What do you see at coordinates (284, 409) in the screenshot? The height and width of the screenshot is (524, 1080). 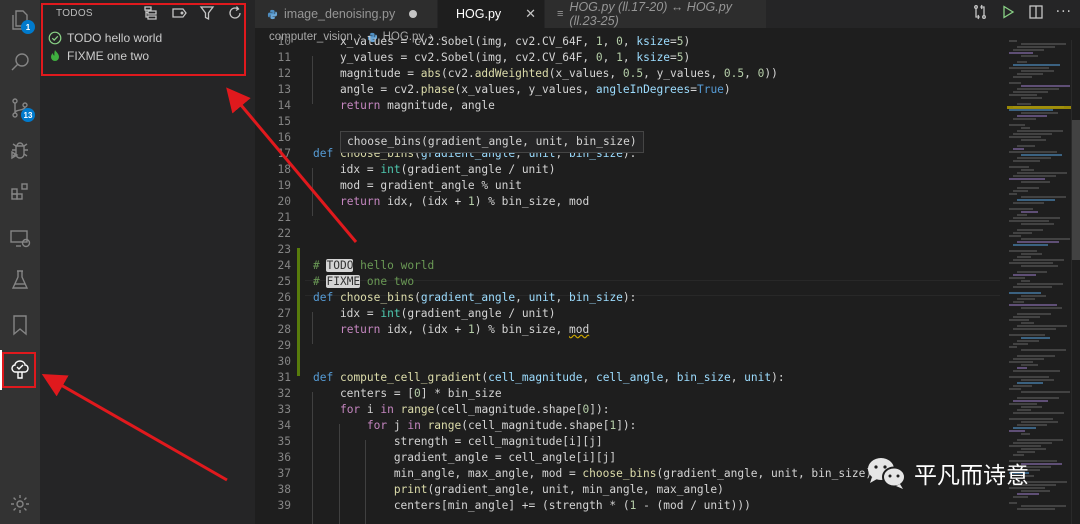 I see `line-number: 33` at bounding box center [284, 409].